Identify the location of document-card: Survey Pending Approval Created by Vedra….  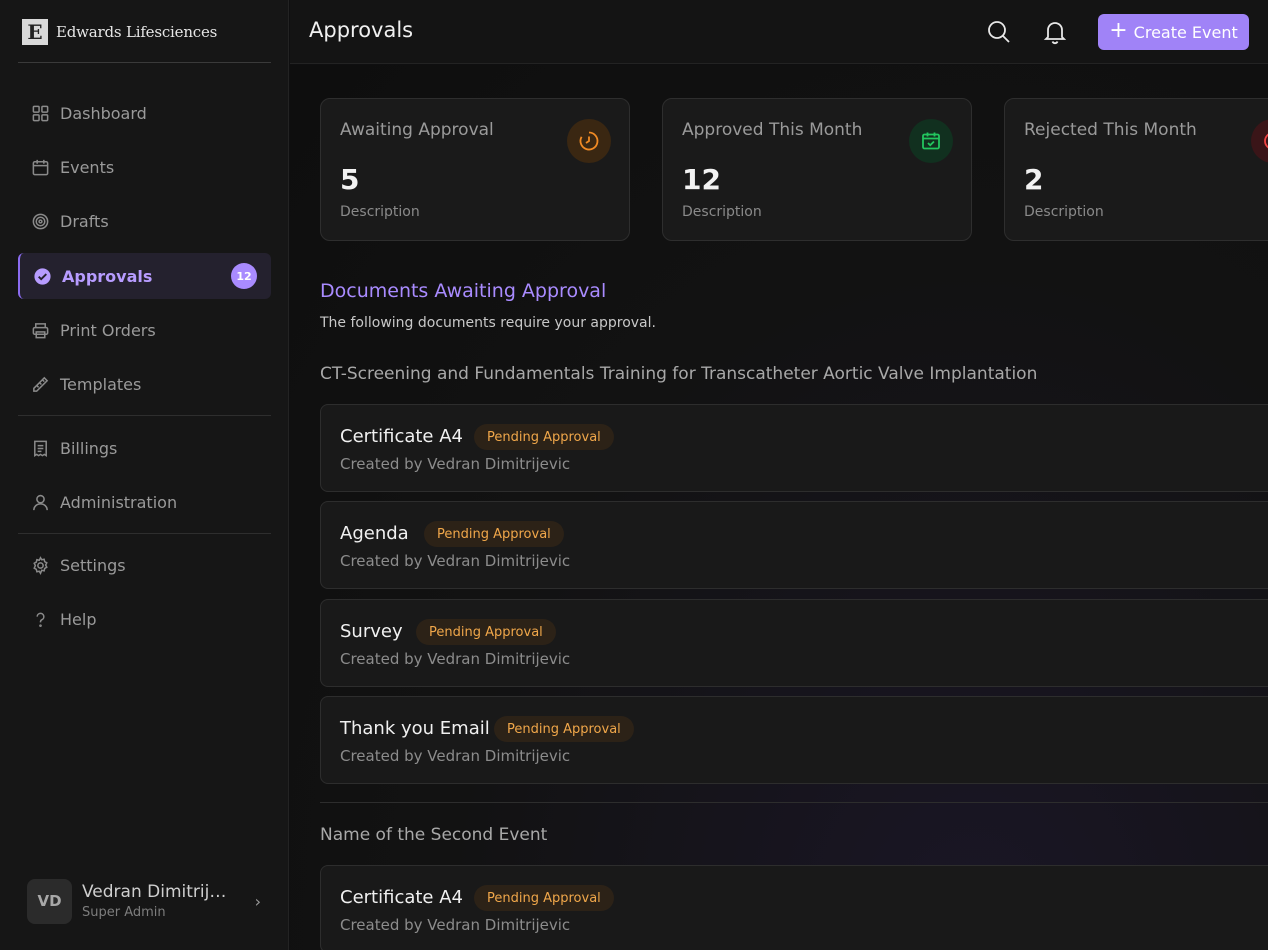
(794, 643).